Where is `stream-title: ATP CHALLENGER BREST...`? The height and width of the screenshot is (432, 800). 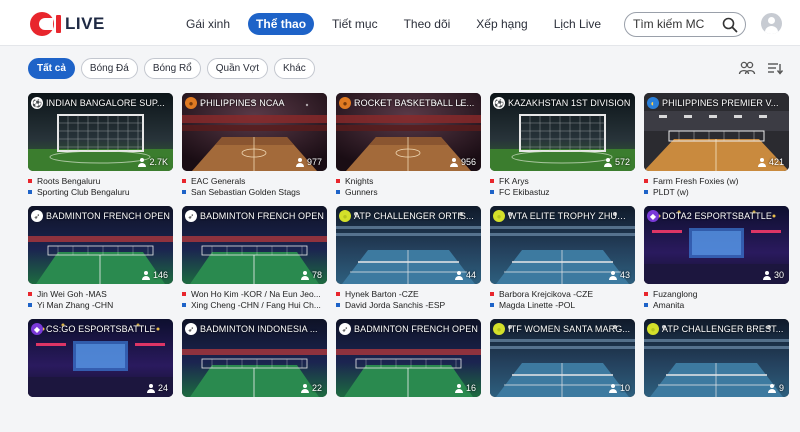 stream-title: ATP CHALLENGER BREST... is located at coordinates (723, 329).